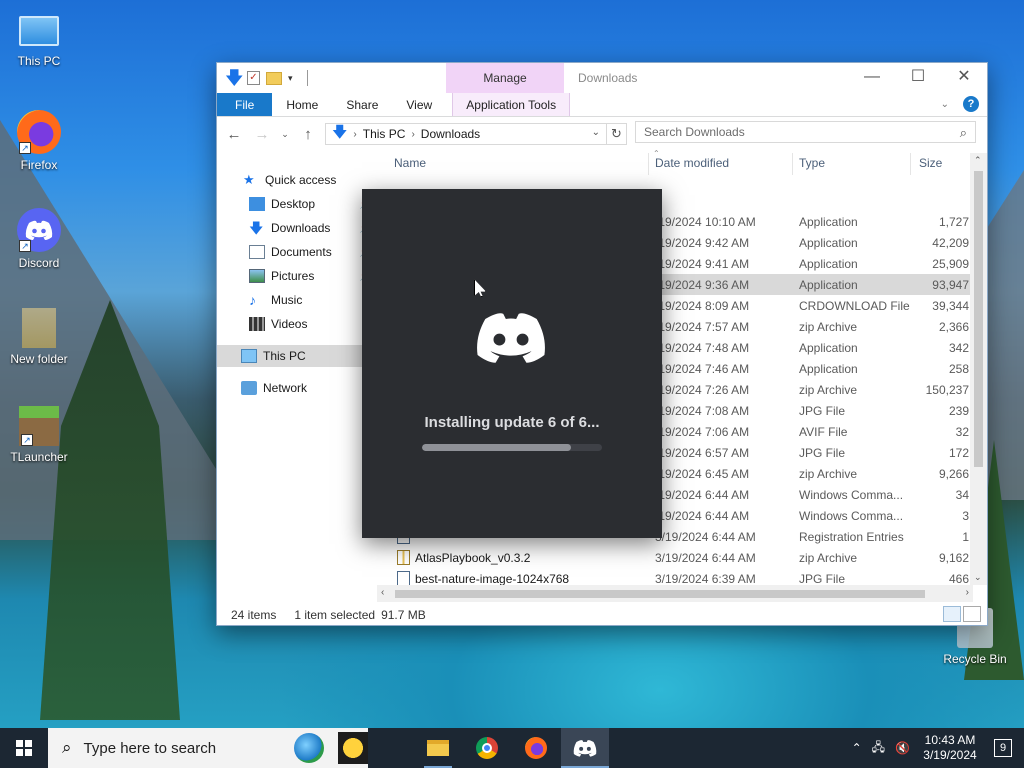 Image resolution: width=1024 pixels, height=768 pixels. I want to click on scroll-right-chevron-icon: ›, so click(967, 592).